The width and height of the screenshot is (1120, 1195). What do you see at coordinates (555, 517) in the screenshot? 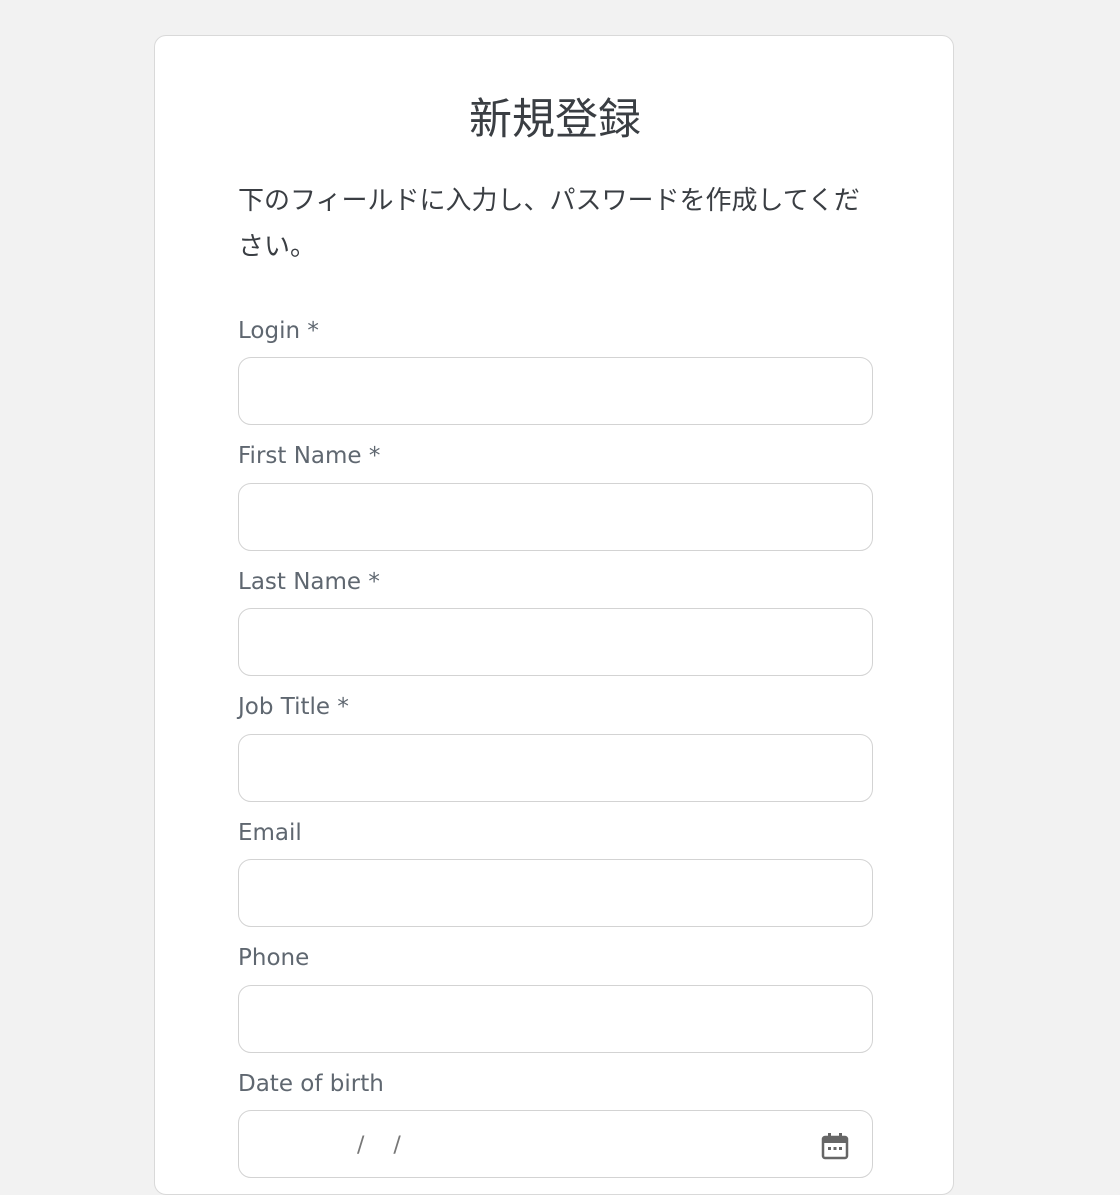
I see `first-name-input` at bounding box center [555, 517].